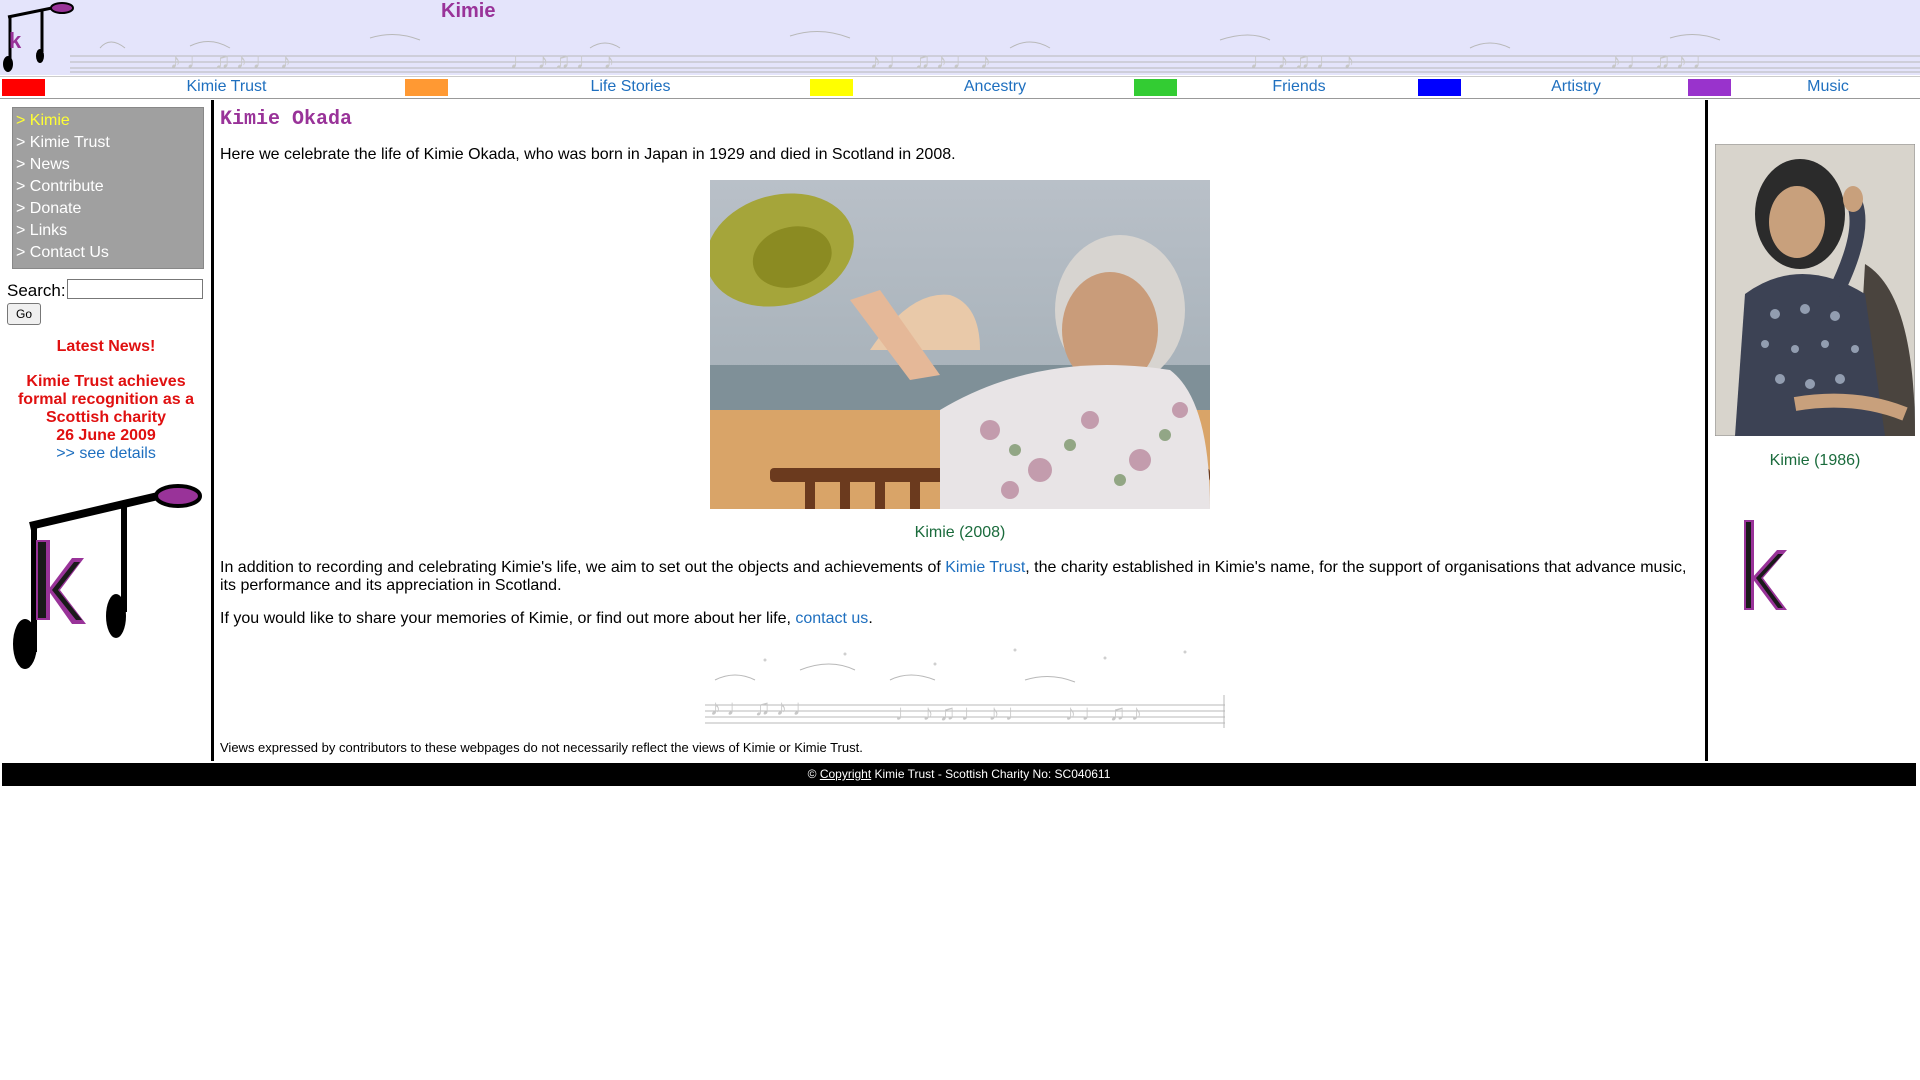 The height and width of the screenshot is (1080, 1920). What do you see at coordinates (985, 567) in the screenshot?
I see `kimie-trust-link: Kimie Trust` at bounding box center [985, 567].